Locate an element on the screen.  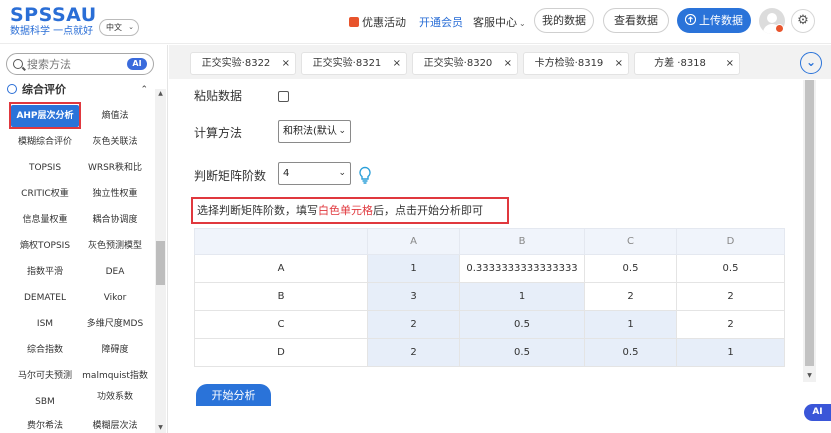
main-scrollbar: ▼ is located at coordinates (809, 231).